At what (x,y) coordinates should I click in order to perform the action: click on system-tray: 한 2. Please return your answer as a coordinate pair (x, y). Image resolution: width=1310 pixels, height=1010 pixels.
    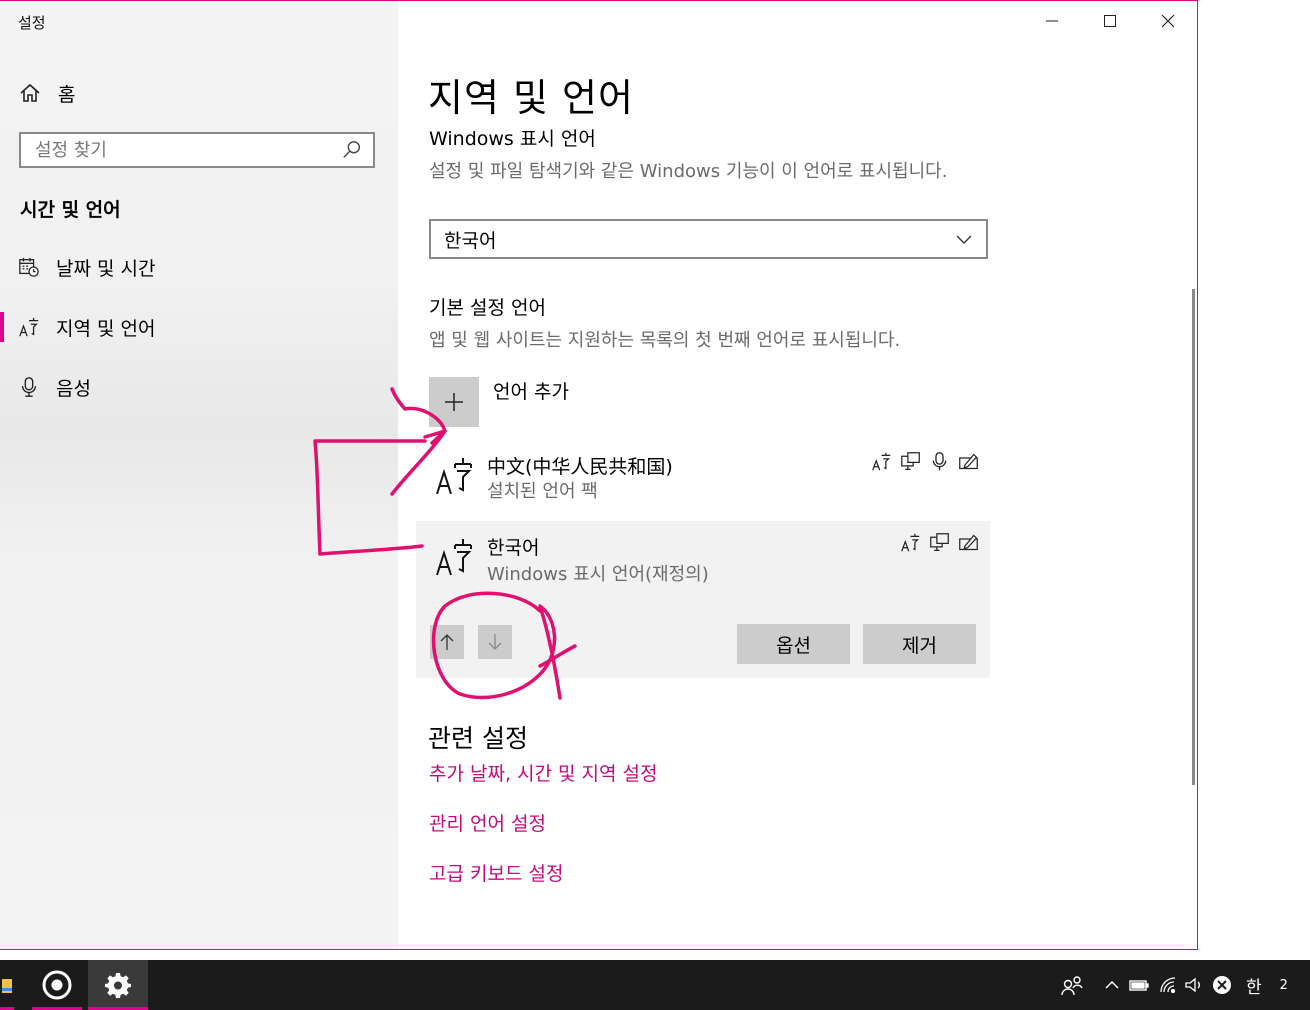
    Looking at the image, I should click on (1174, 985).